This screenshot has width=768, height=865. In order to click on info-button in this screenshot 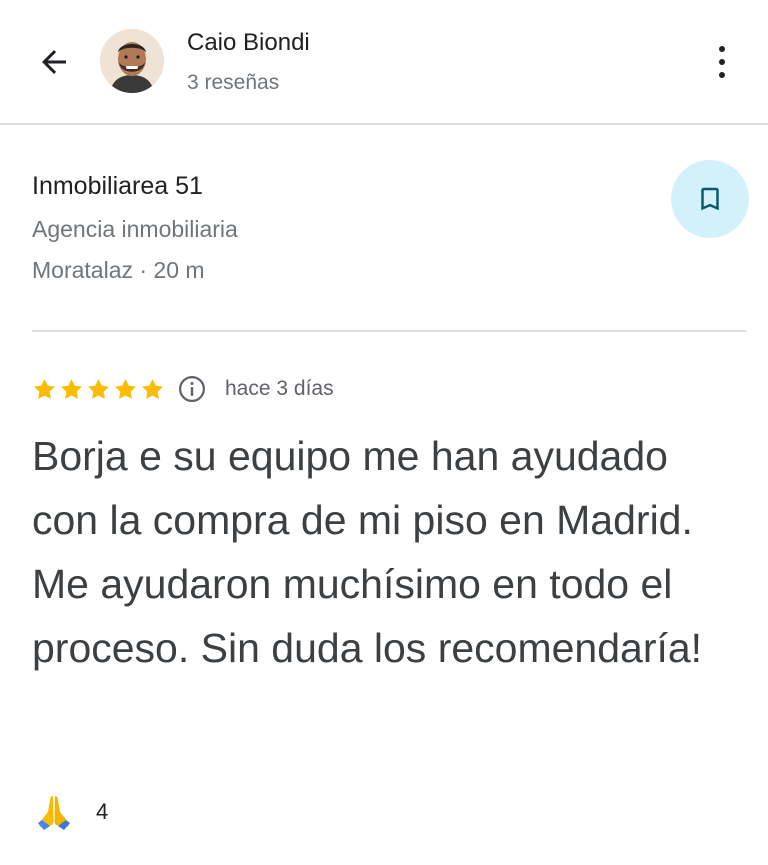, I will do `click(192, 389)`.